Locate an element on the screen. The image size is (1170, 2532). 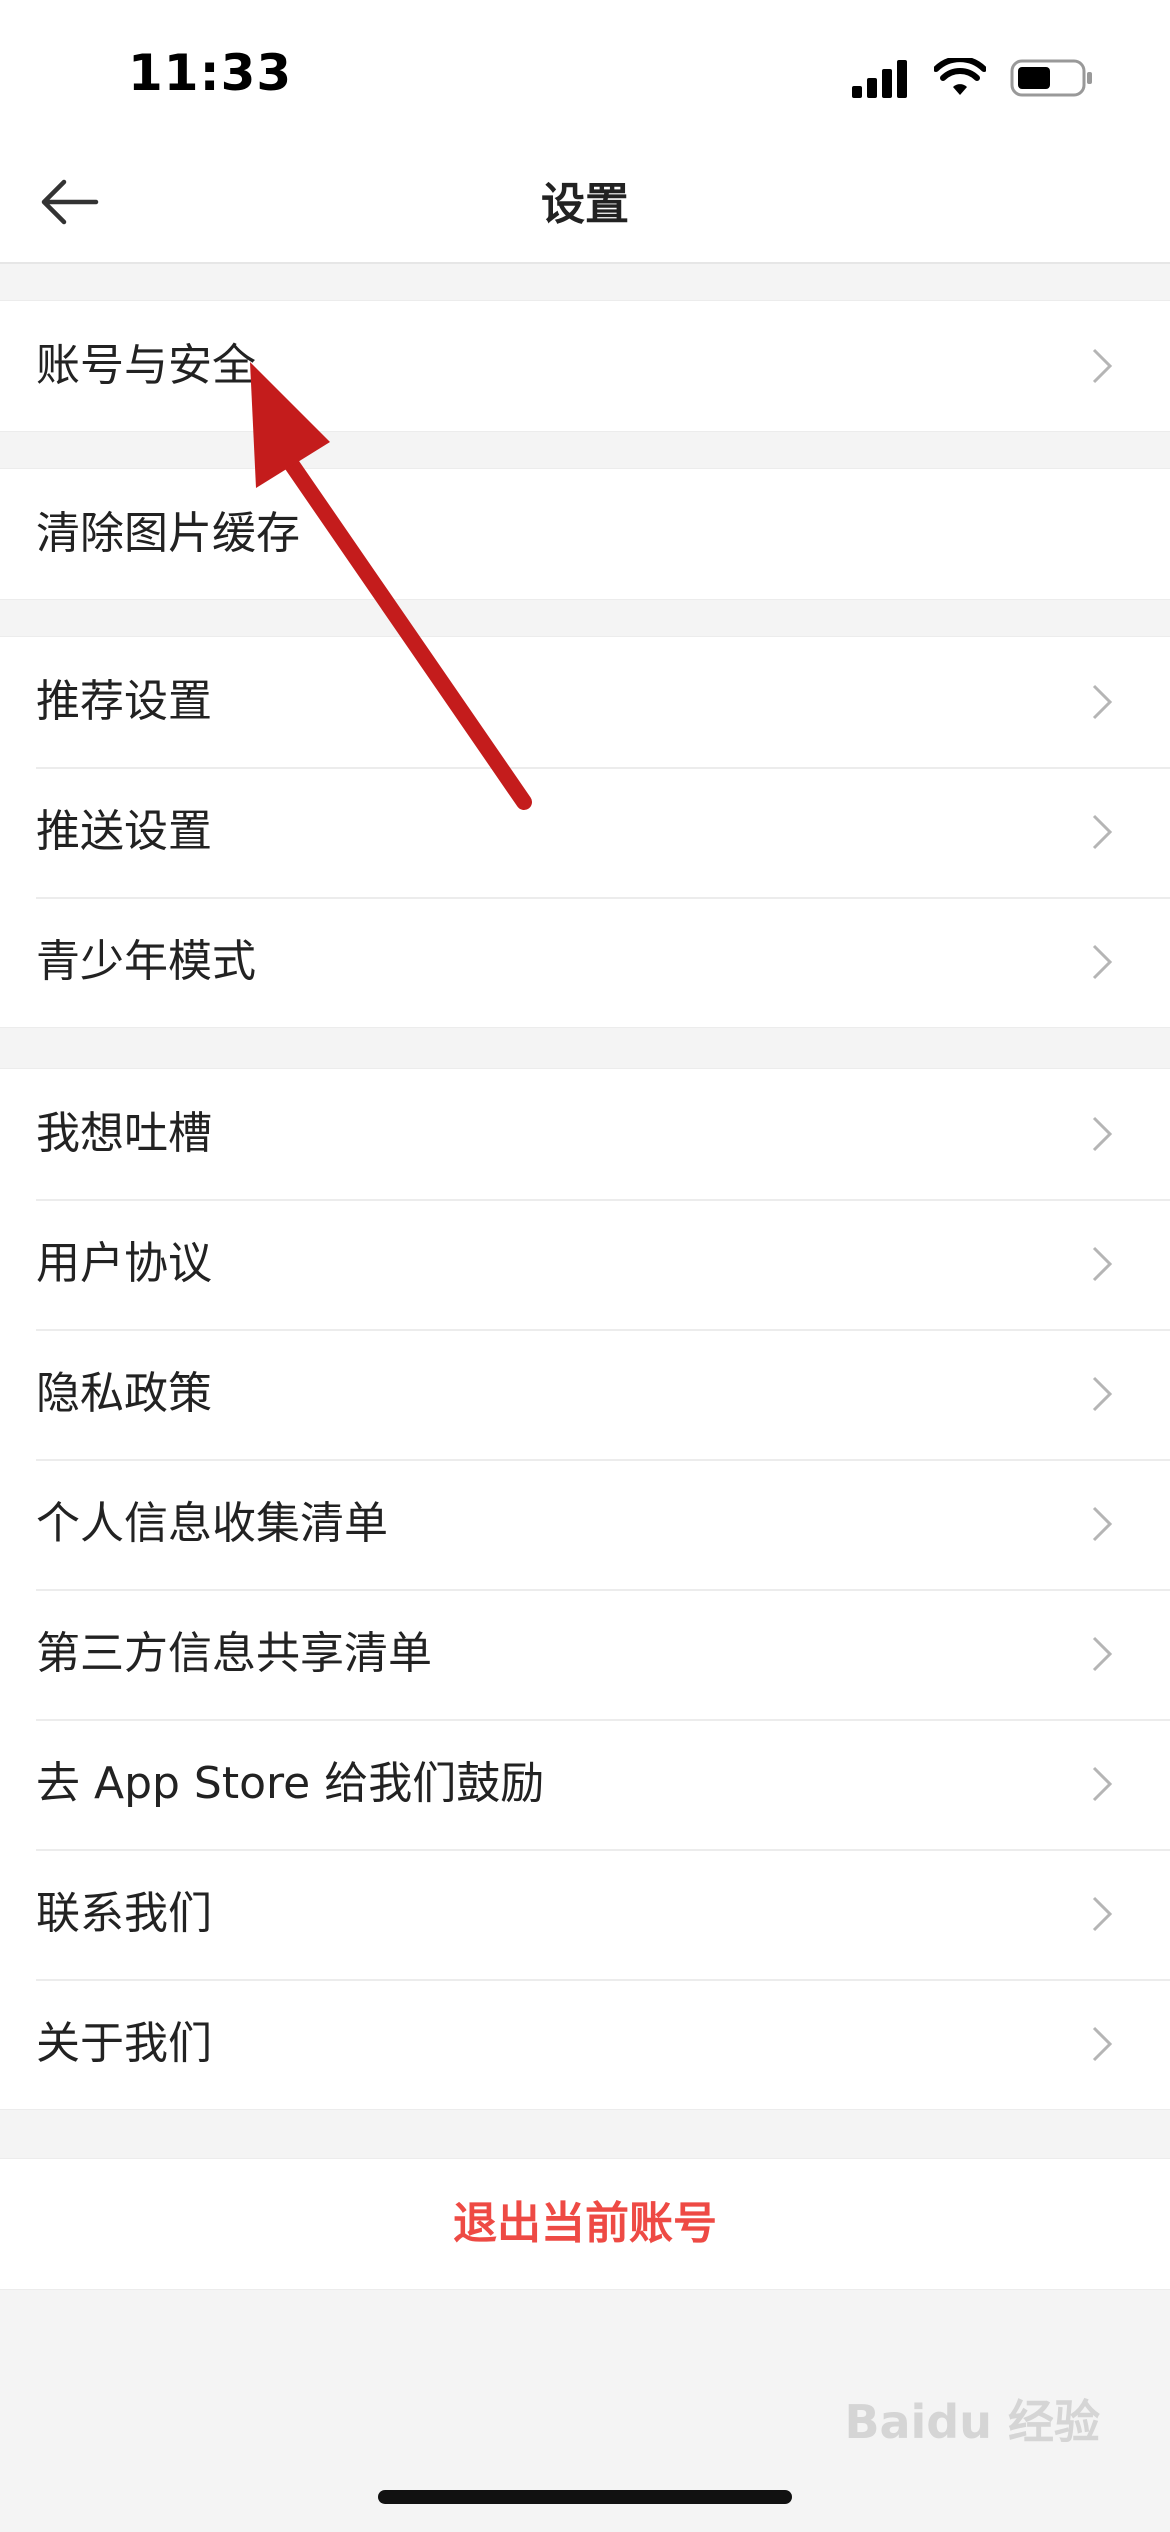
settings-group-account: 账号与安全 is located at coordinates (585, 366).